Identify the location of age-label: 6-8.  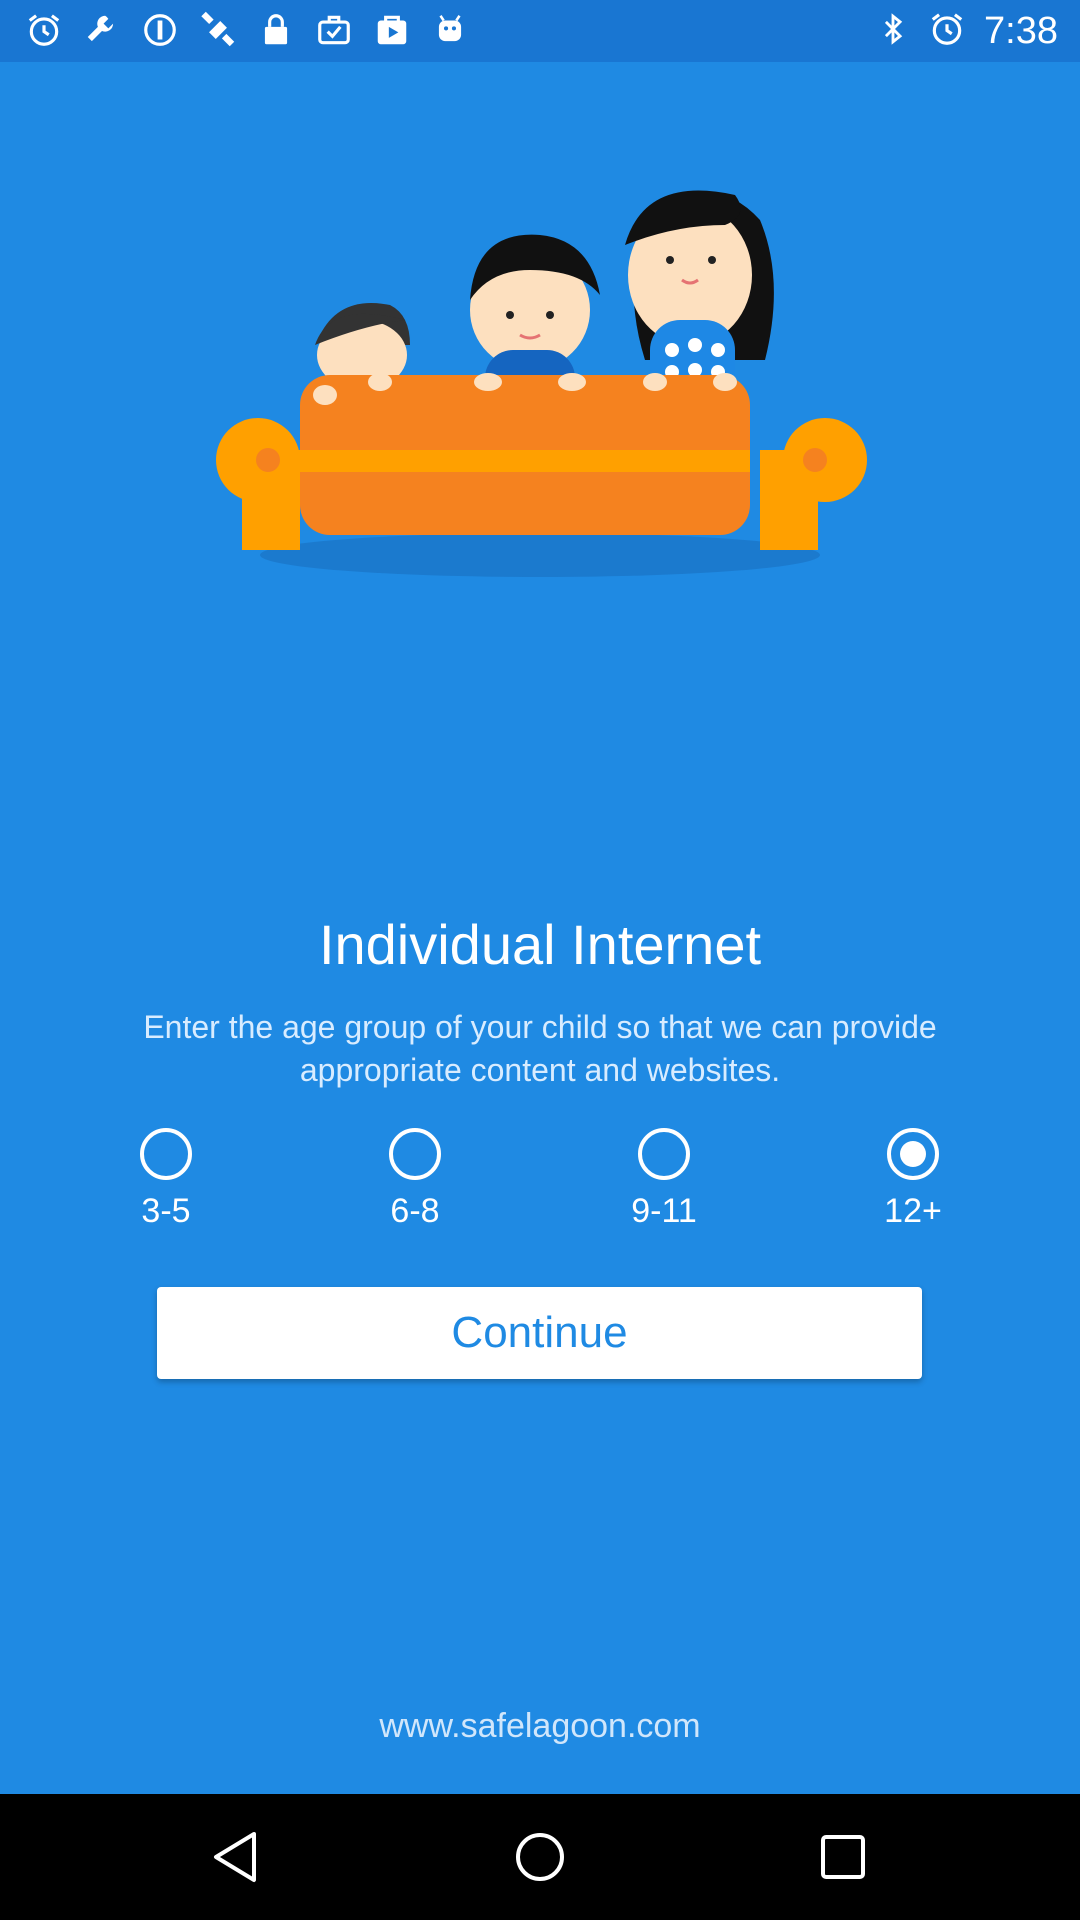
(415, 1211).